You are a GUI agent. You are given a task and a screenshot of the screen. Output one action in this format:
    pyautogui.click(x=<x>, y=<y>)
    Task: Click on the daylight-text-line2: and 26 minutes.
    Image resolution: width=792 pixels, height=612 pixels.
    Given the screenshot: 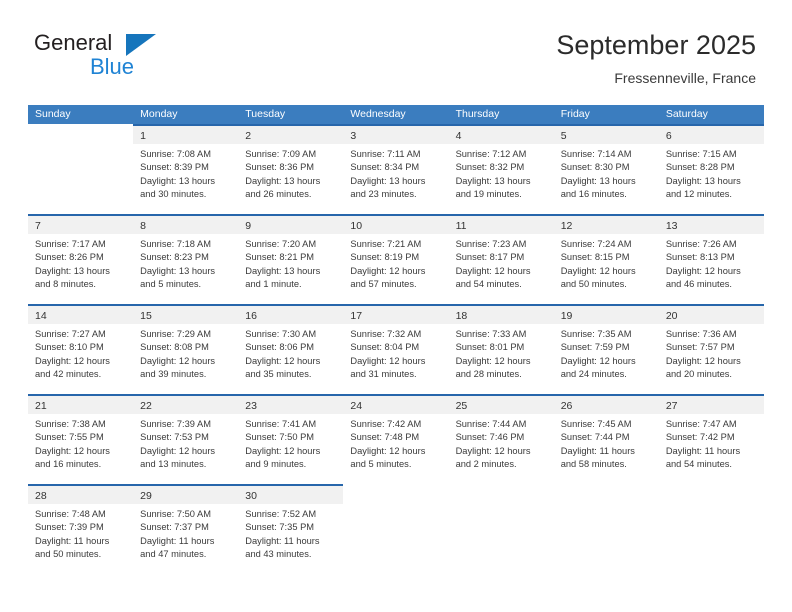 What is the action you would take?
    pyautogui.click(x=278, y=194)
    